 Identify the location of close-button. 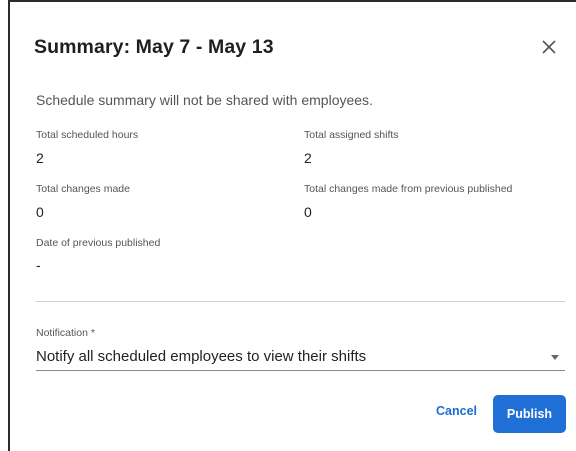
(549, 47).